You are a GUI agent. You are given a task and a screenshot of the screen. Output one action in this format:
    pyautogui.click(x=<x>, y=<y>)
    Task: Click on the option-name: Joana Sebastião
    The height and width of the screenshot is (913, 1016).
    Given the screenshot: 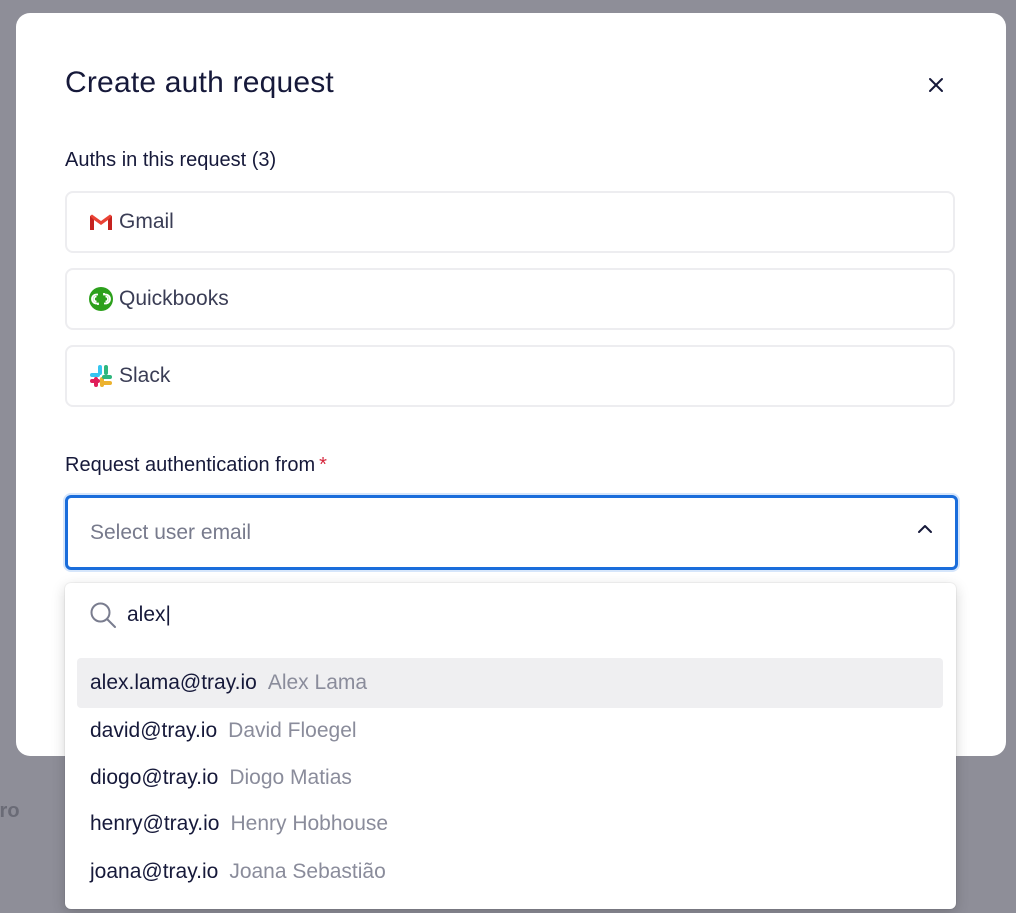 What is the action you would take?
    pyautogui.click(x=307, y=871)
    